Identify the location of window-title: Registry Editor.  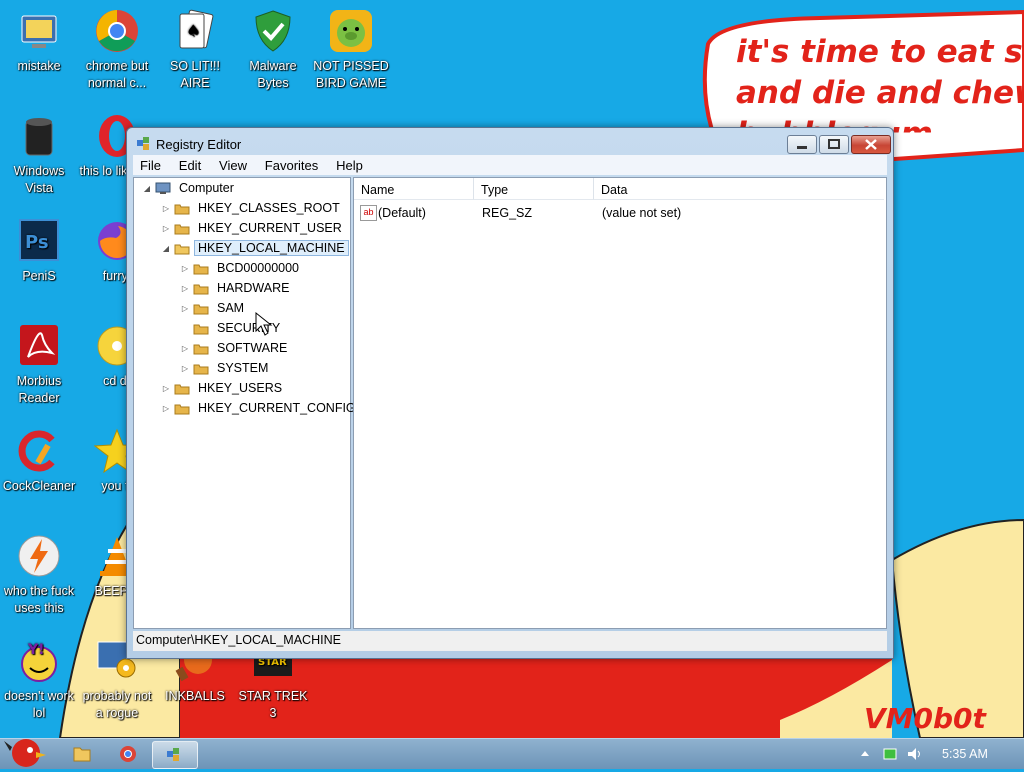
(199, 144).